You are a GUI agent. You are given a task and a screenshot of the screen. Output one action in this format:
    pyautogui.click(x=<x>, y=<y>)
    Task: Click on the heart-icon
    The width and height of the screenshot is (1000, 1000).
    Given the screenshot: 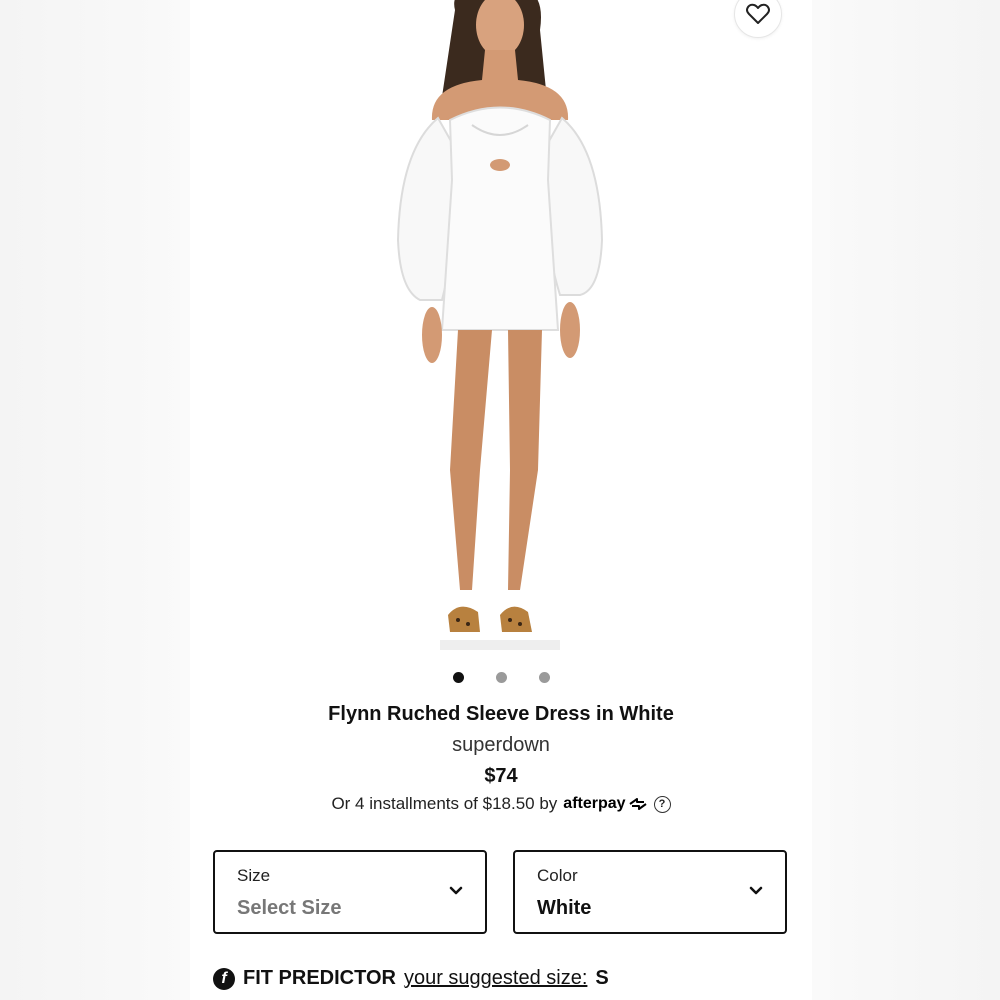 What is the action you would take?
    pyautogui.click(x=758, y=13)
    